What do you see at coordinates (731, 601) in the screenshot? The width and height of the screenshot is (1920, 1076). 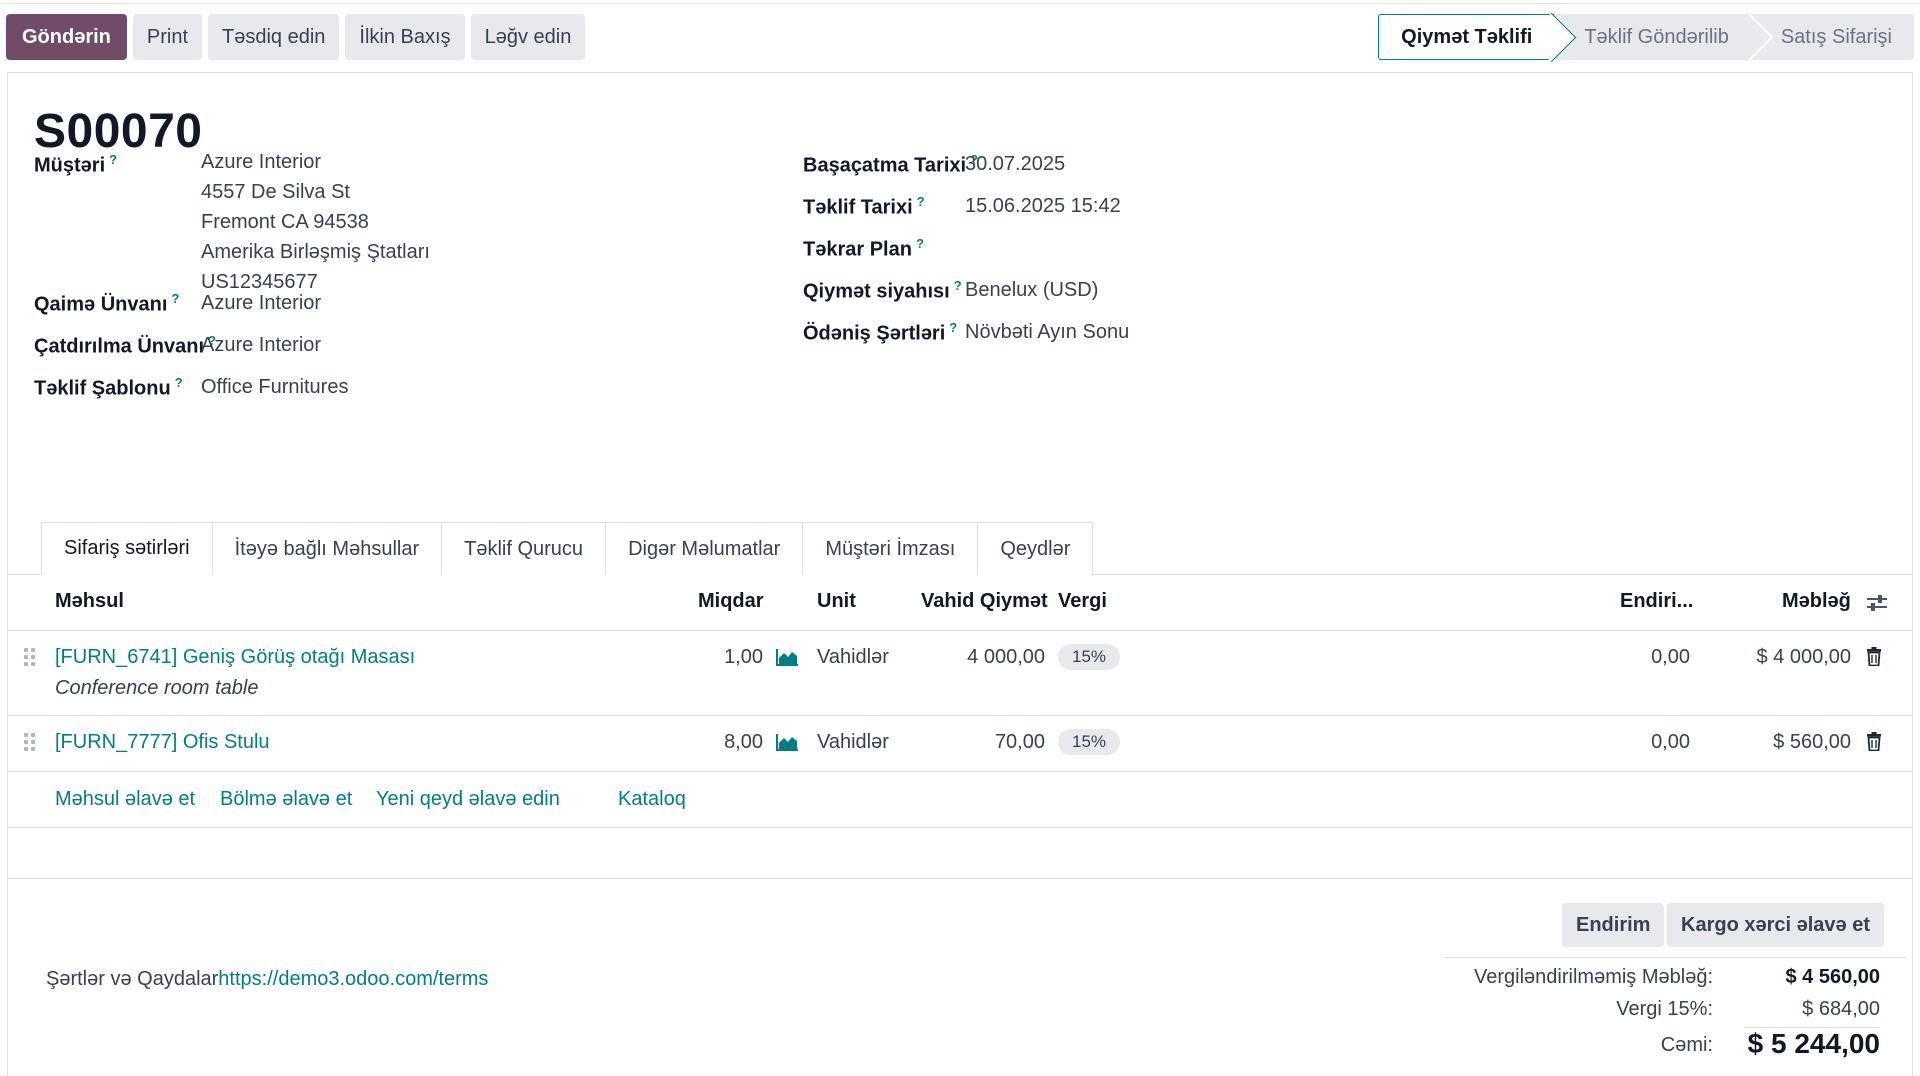 I see `column-header-qty: Miqdar` at bounding box center [731, 601].